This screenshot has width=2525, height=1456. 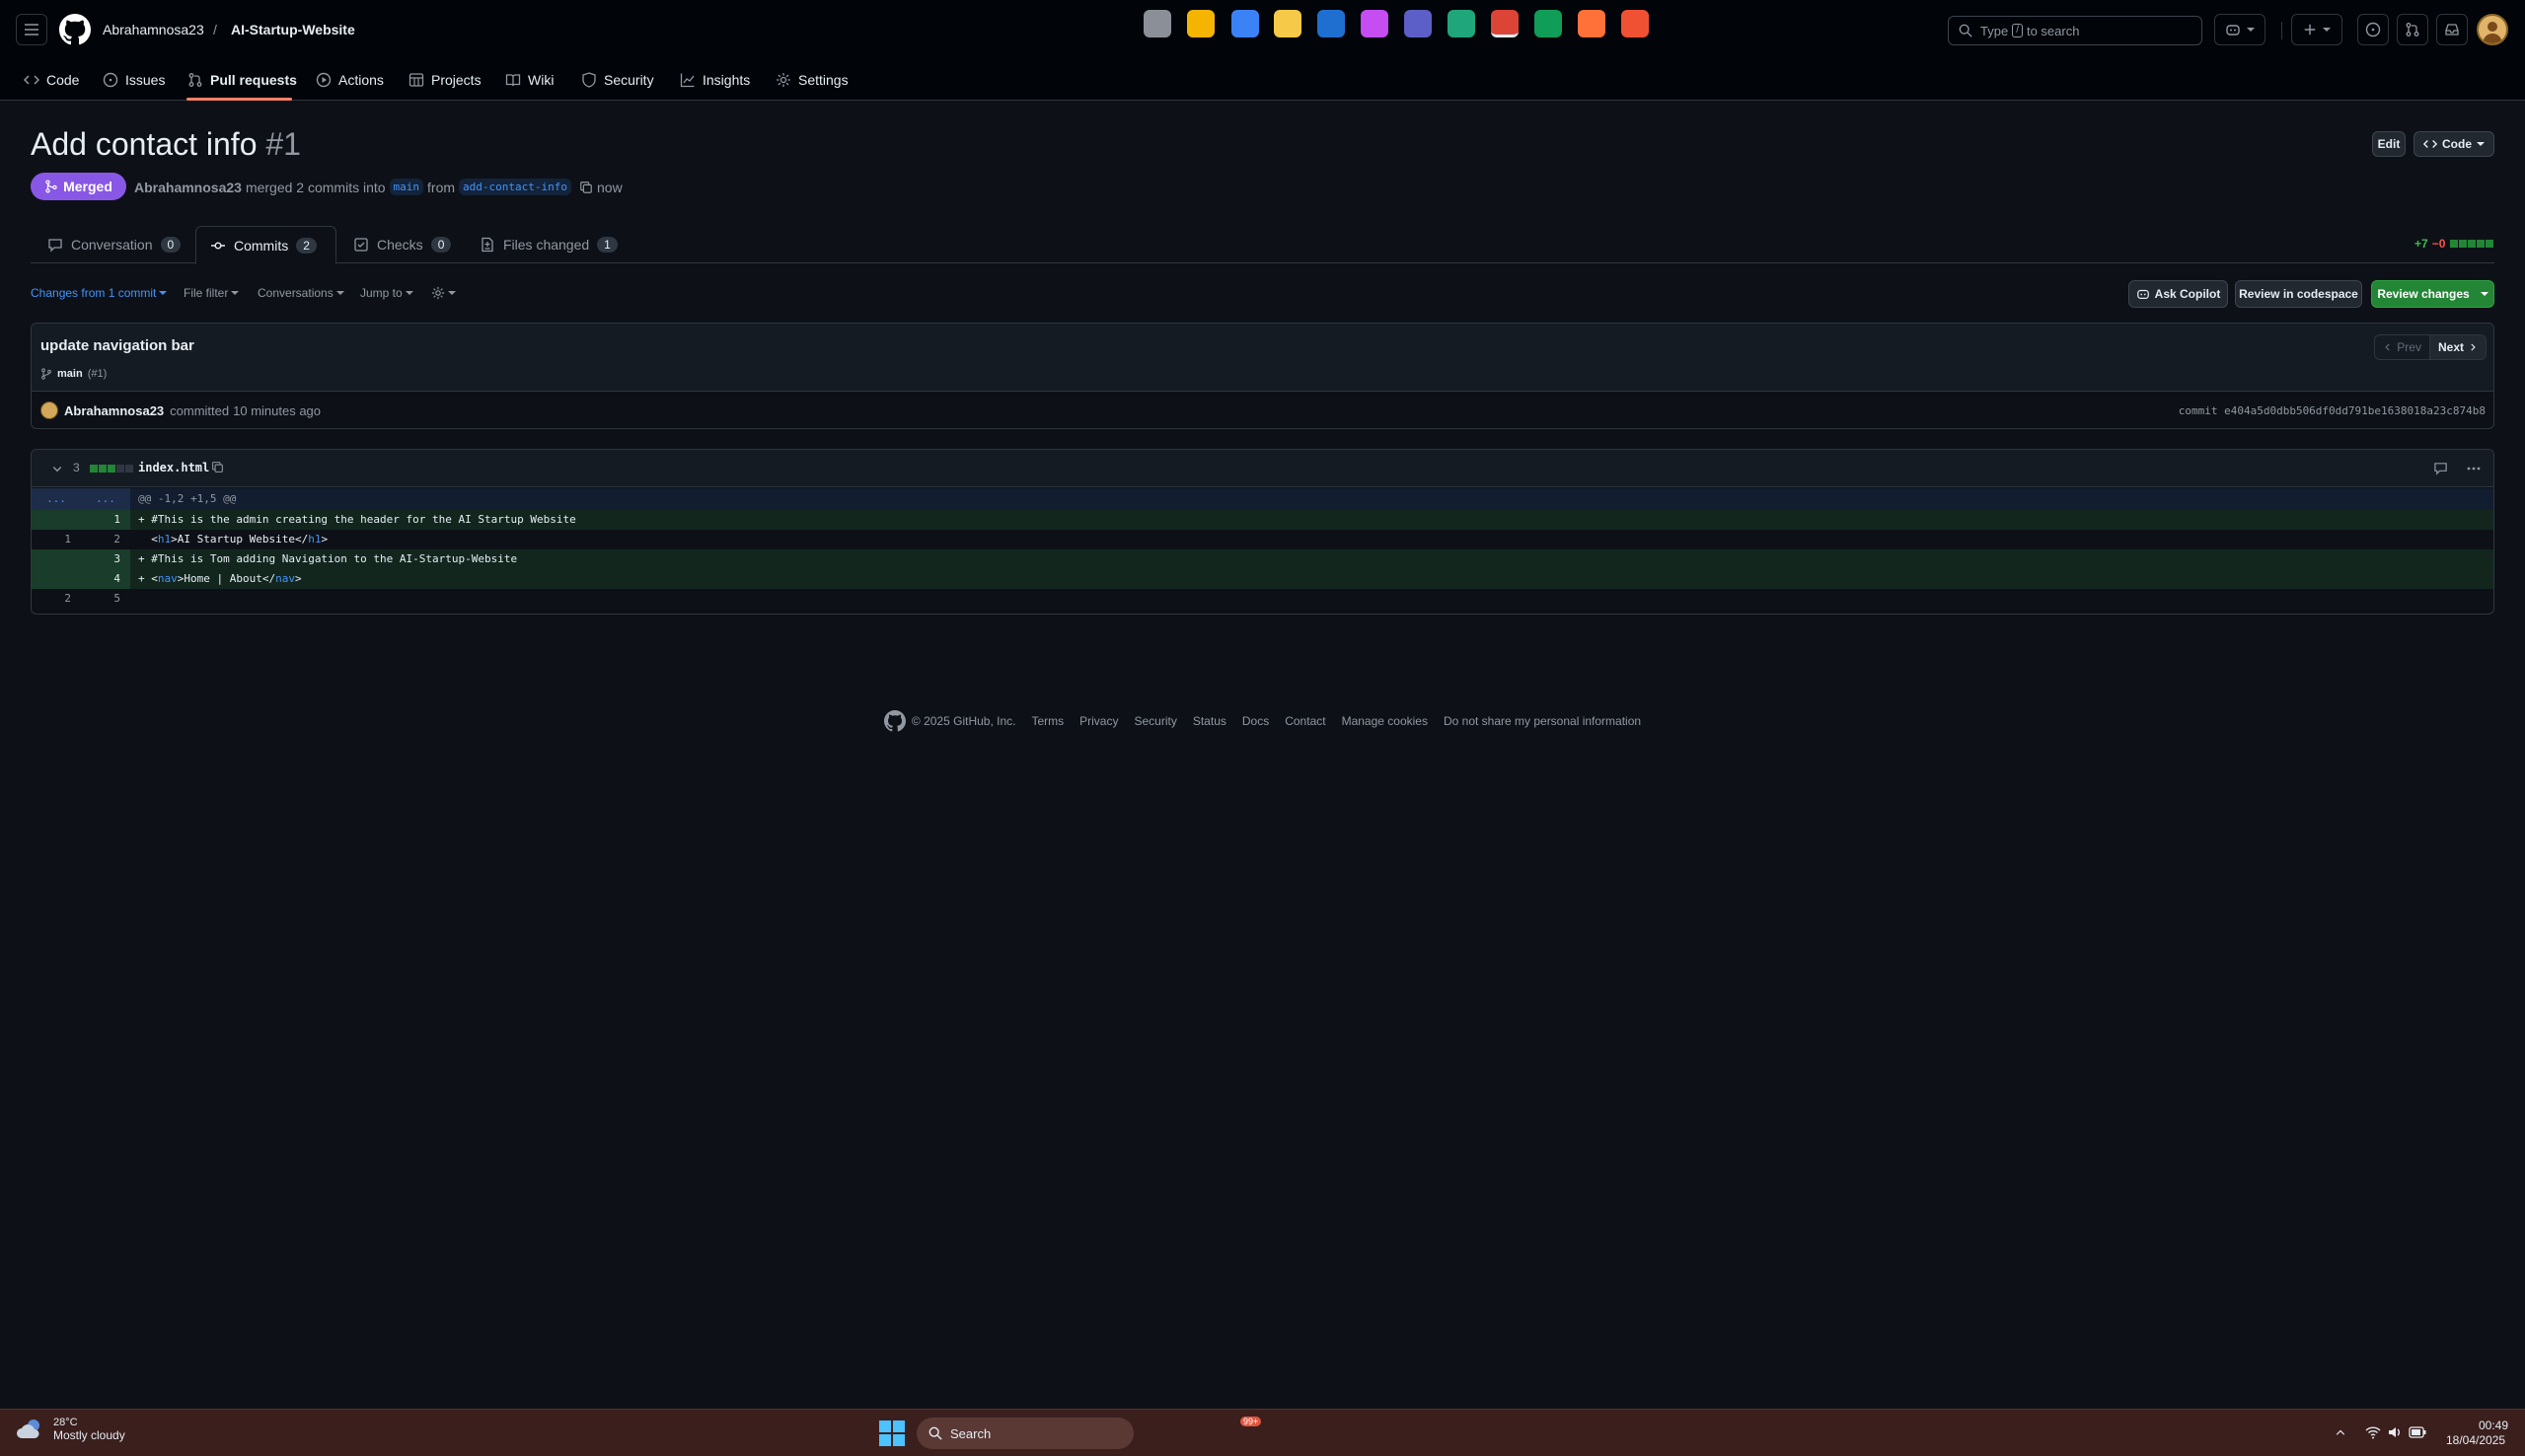 What do you see at coordinates (293, 29) in the screenshot?
I see `breadcrumb-repo: AI-Startup-Website` at bounding box center [293, 29].